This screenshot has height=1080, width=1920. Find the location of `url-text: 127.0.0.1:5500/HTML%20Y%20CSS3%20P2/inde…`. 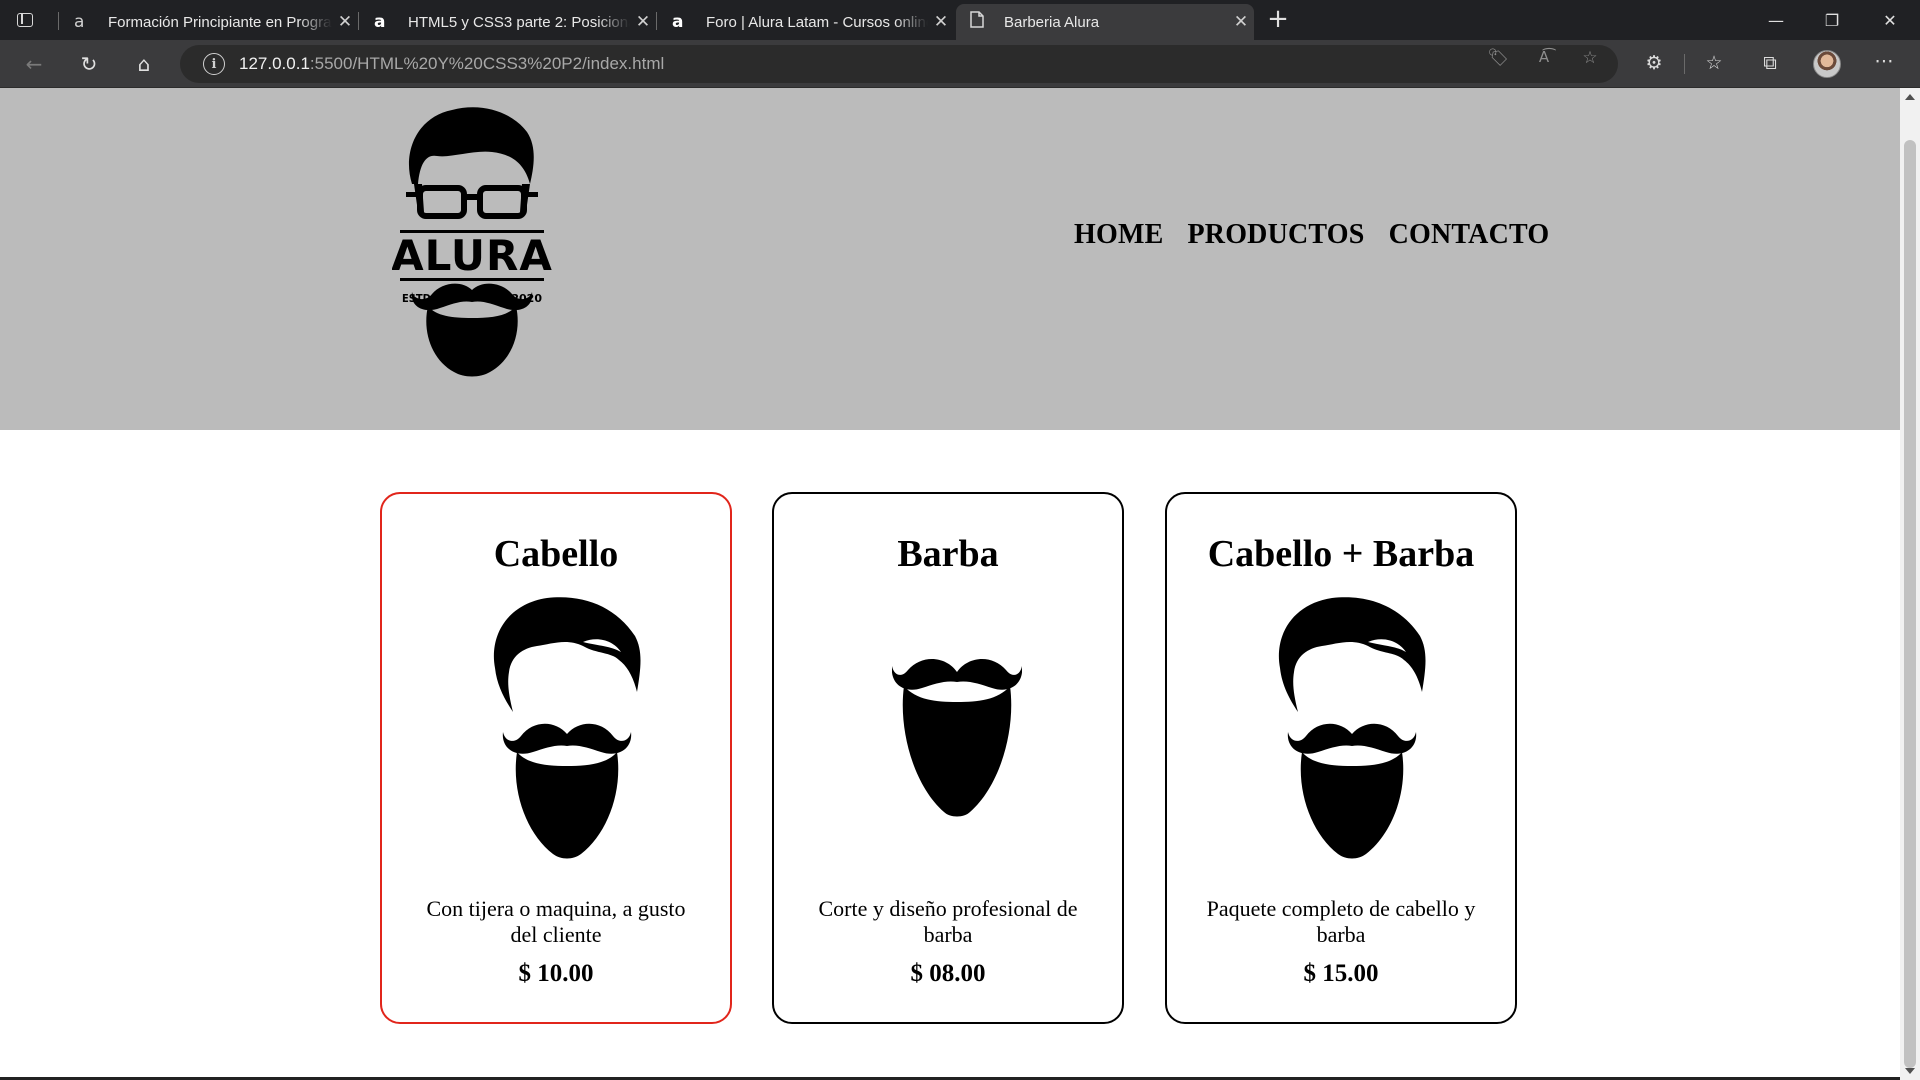

url-text: 127.0.0.1:5500/HTML%20Y%20CSS3%20P2/inde… is located at coordinates (451, 64).